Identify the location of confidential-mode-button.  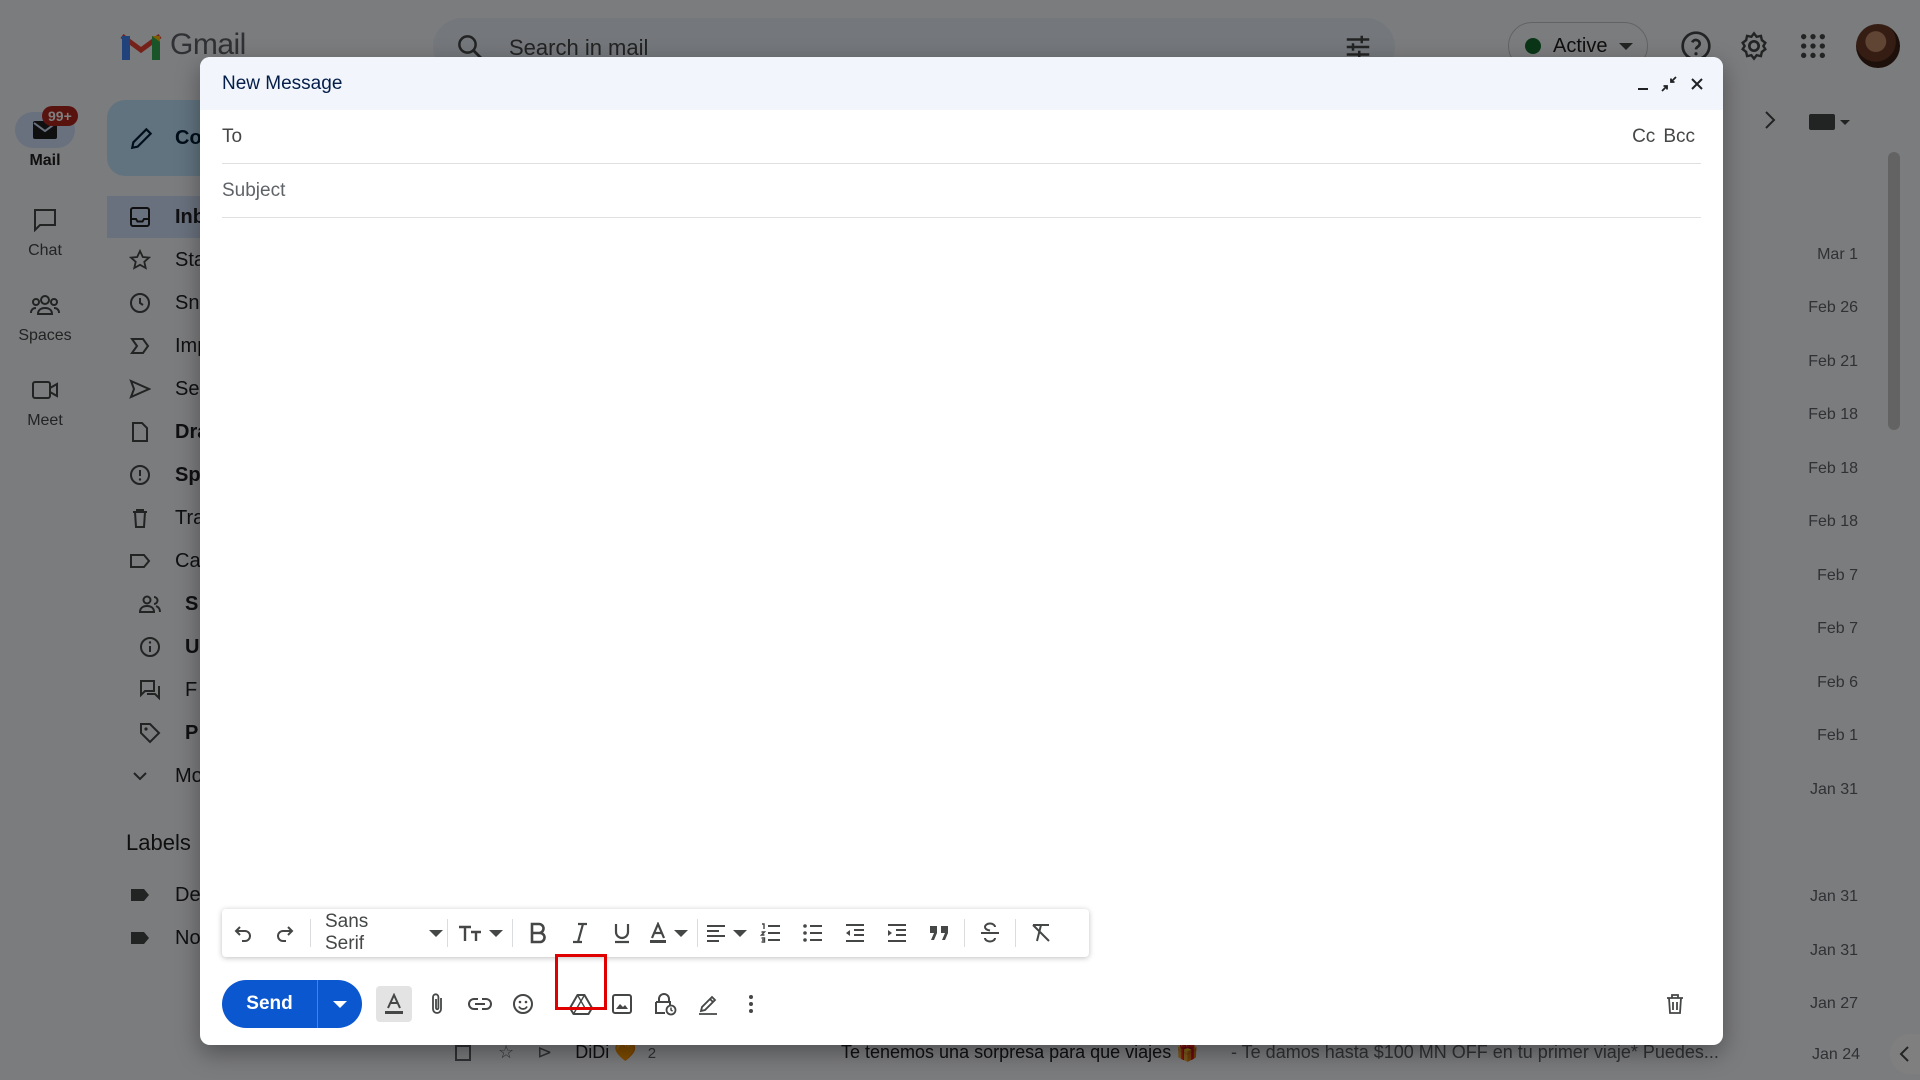
(665, 1004).